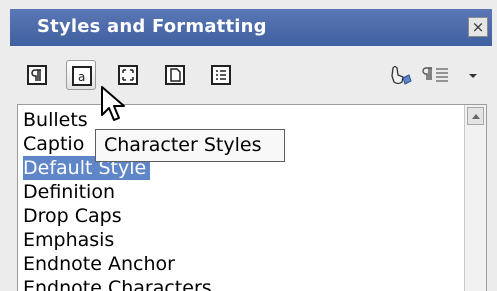 The height and width of the screenshot is (291, 497). What do you see at coordinates (53, 144) in the screenshot?
I see `style-list-item: Captio` at bounding box center [53, 144].